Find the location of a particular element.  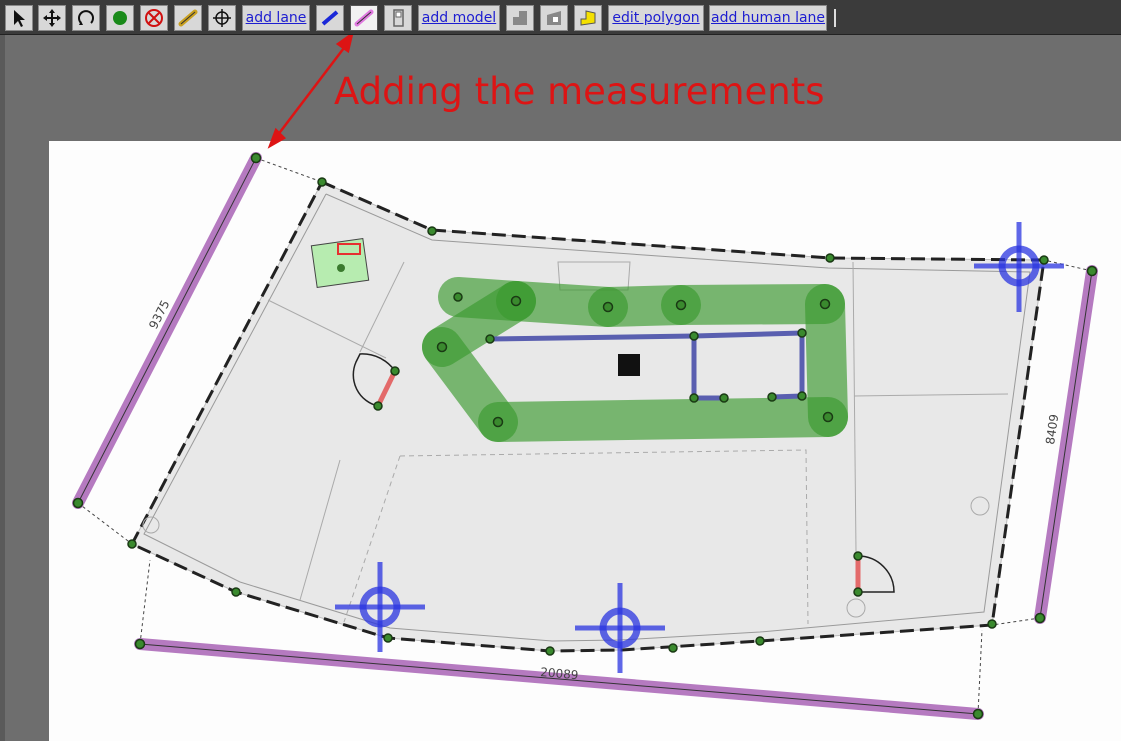

edit-polygon-button: edit polygon is located at coordinates (656, 18).